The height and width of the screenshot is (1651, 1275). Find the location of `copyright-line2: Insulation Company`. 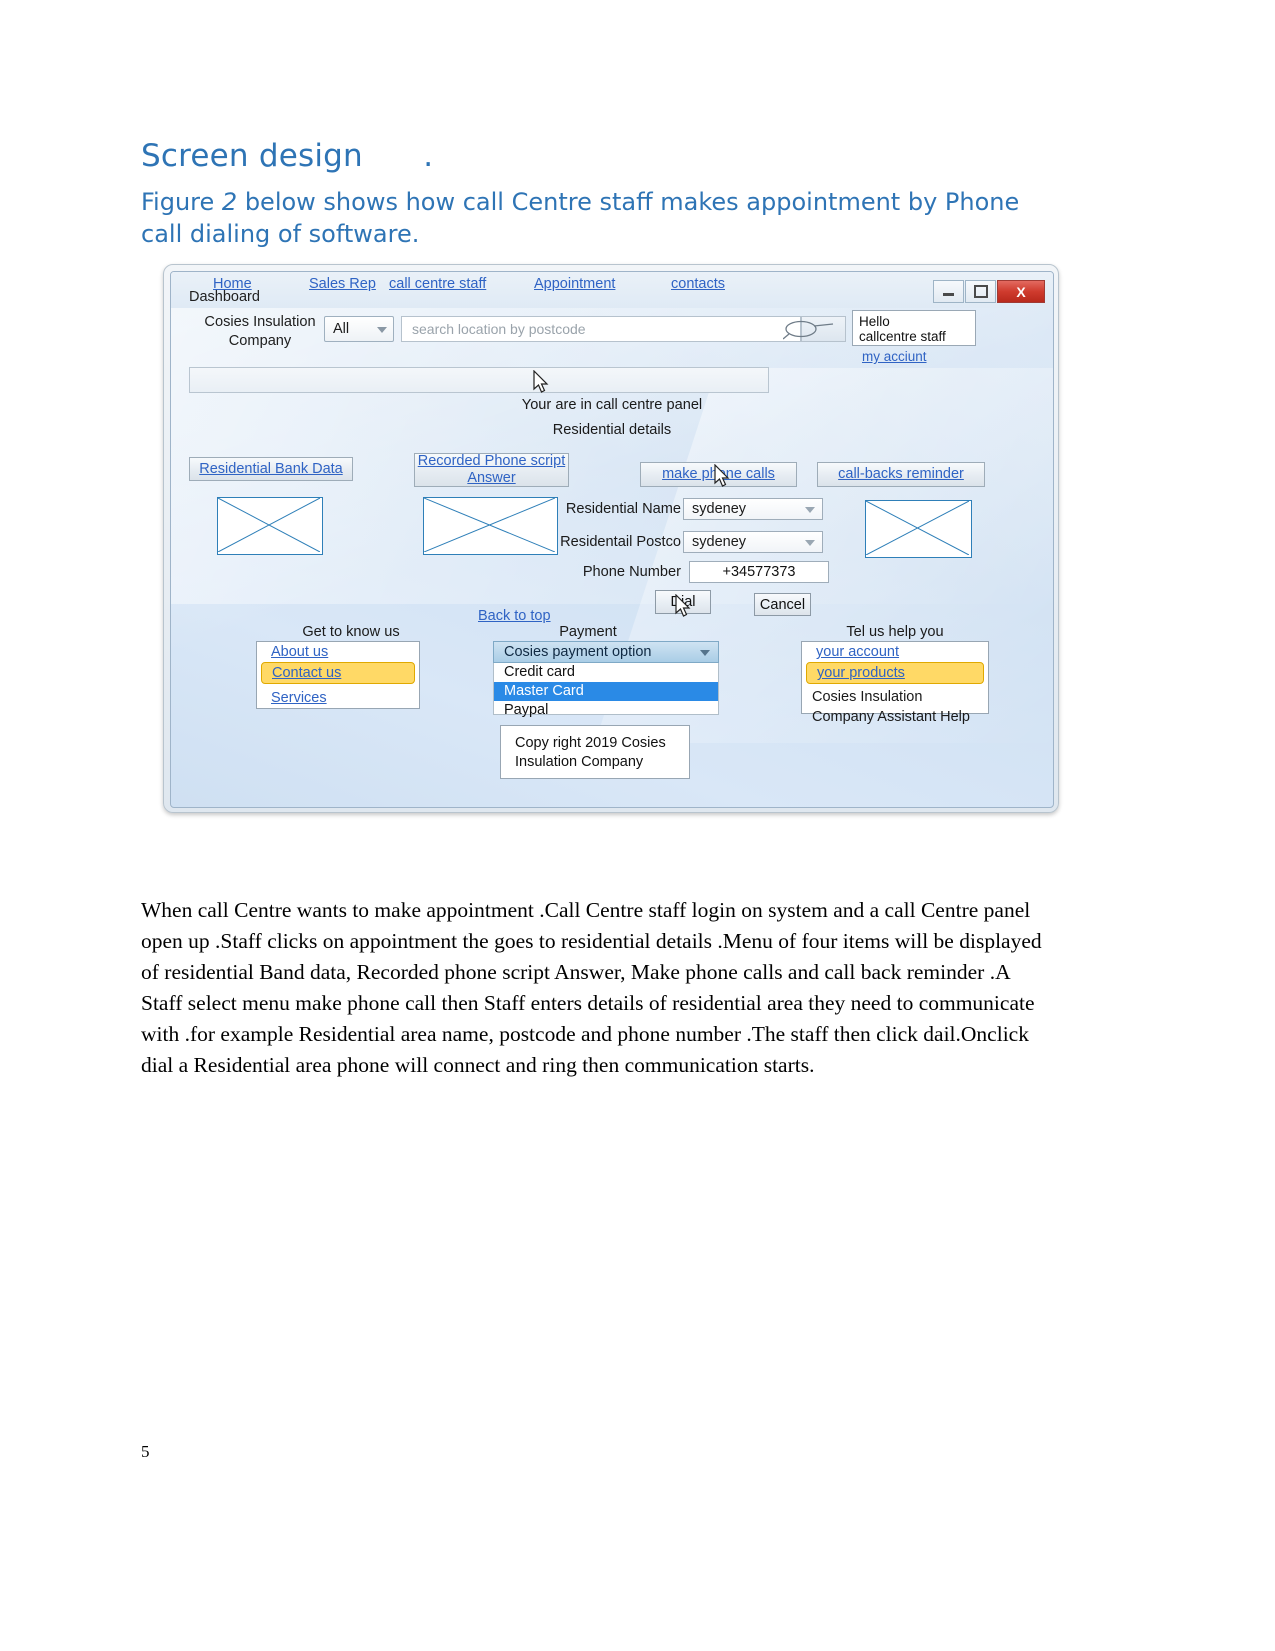

copyright-line2: Insulation Company is located at coordinates (579, 762).